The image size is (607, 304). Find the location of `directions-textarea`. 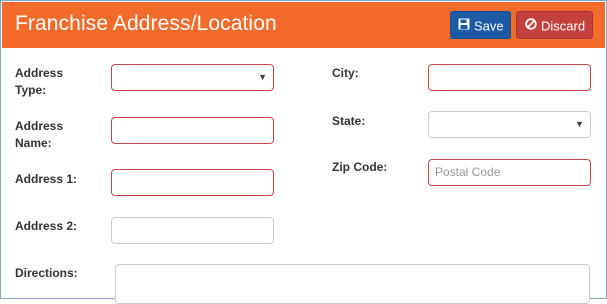

directions-textarea is located at coordinates (352, 284).